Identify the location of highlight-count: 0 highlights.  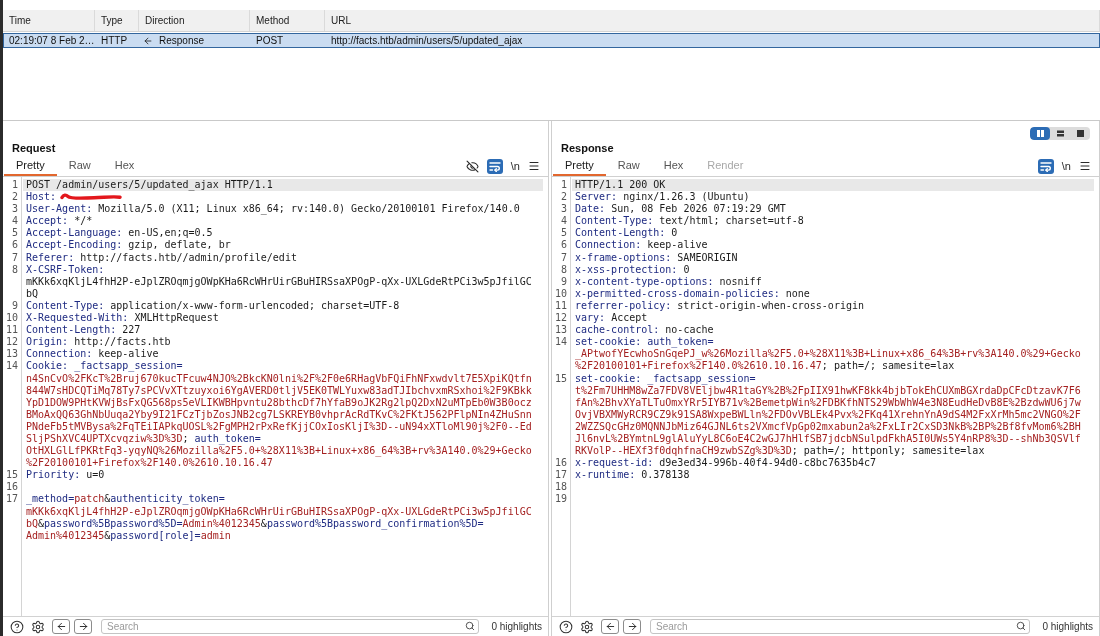
(516, 626).